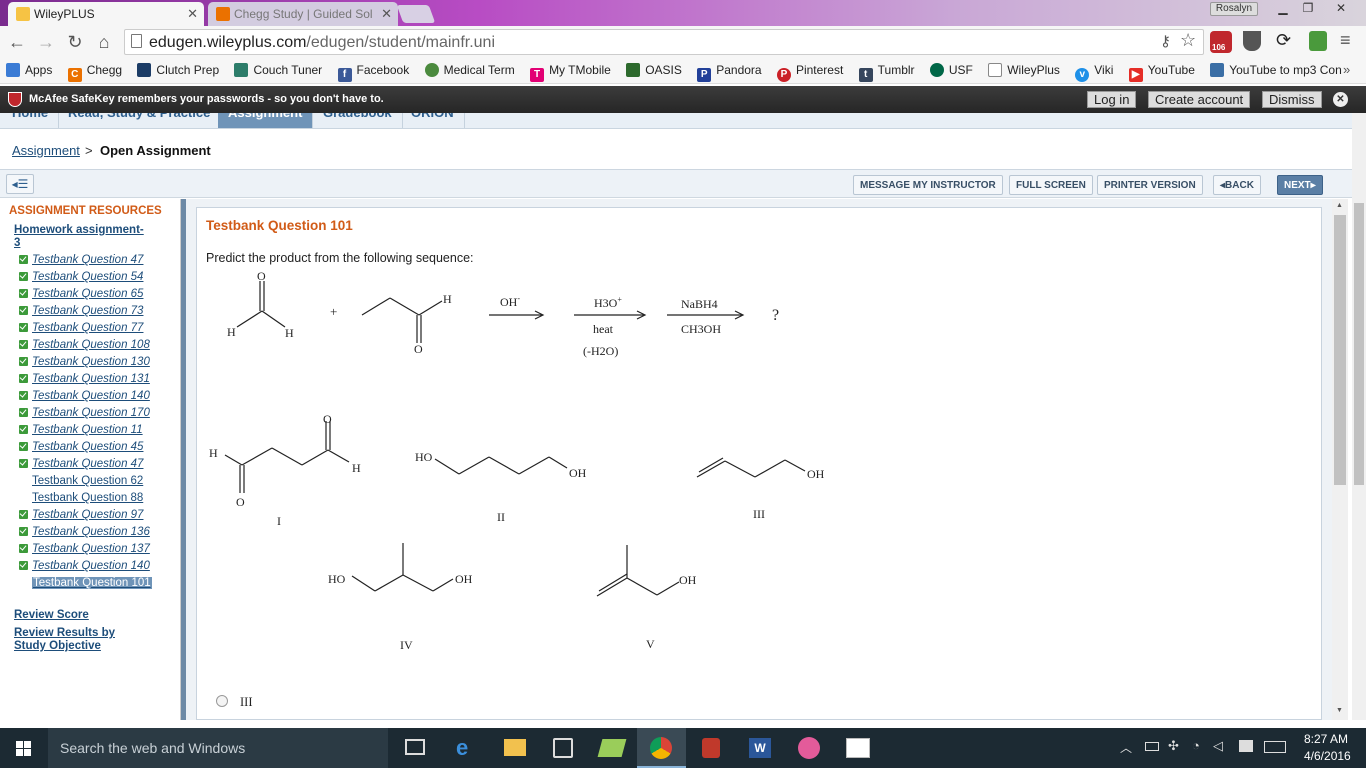 This screenshot has height=768, width=1366. What do you see at coordinates (1237, 185) in the screenshot?
I see `back-button: ◂BACK` at bounding box center [1237, 185].